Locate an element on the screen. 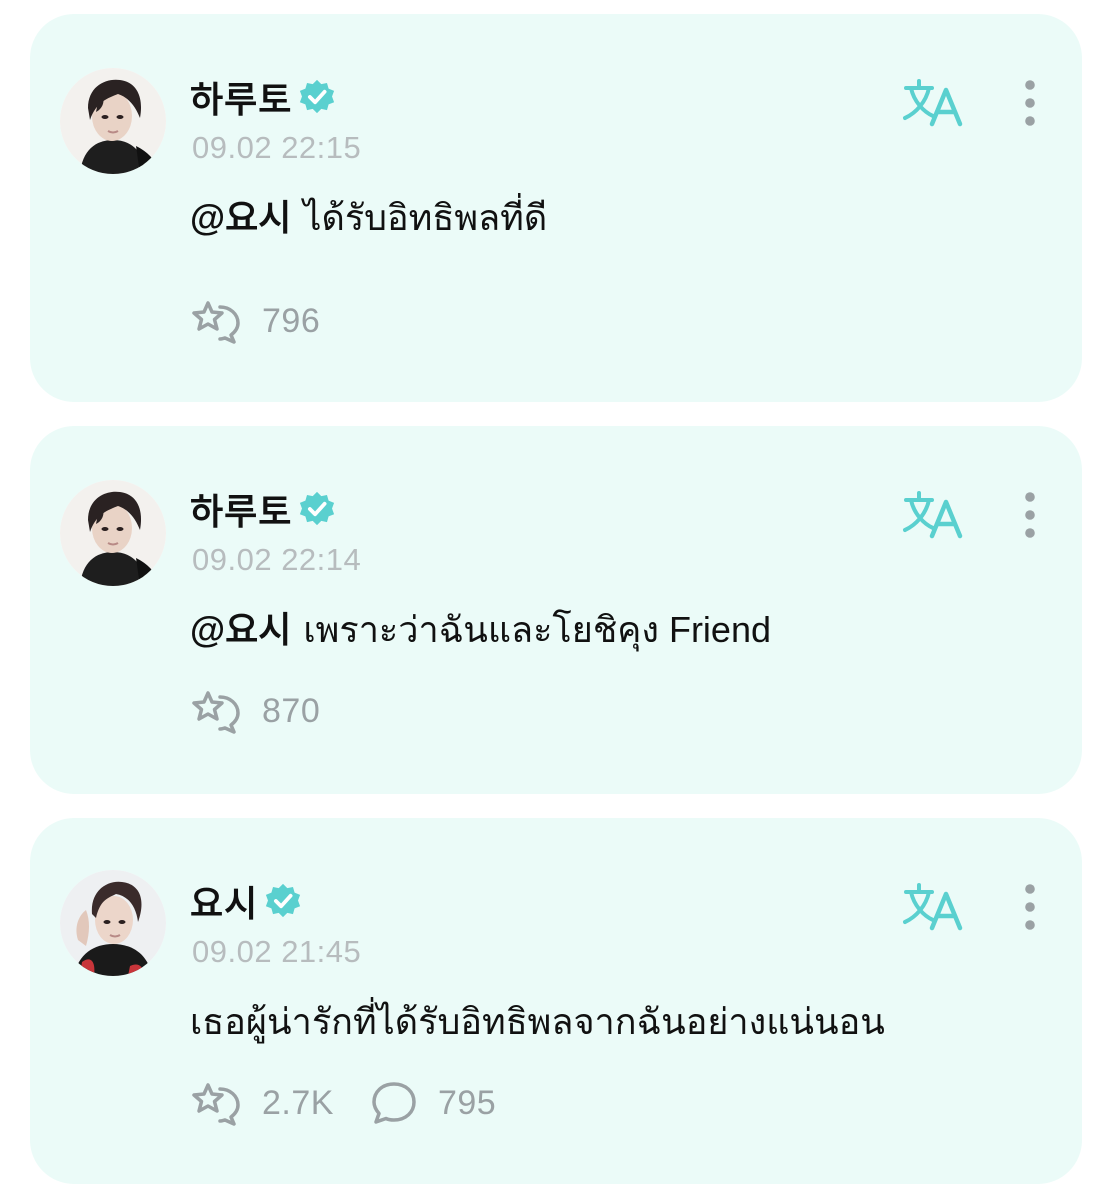 This screenshot has width=1111, height=1200. reaction-count: 870 is located at coordinates (291, 710).